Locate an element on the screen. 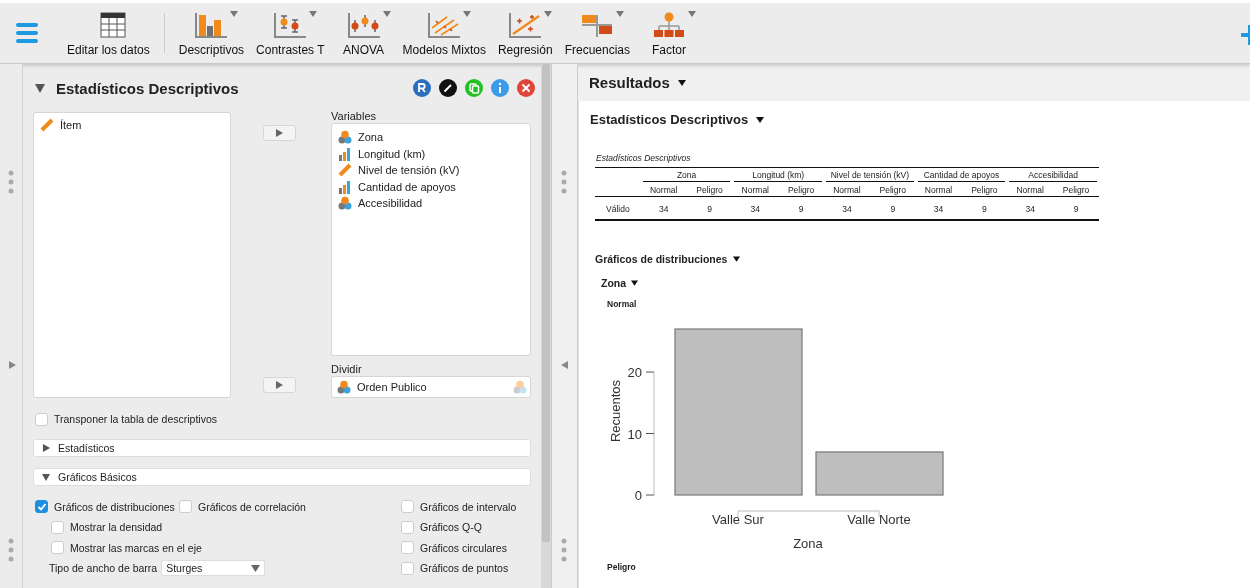  toolbar-button: ANOVA is located at coordinates (363, 33).